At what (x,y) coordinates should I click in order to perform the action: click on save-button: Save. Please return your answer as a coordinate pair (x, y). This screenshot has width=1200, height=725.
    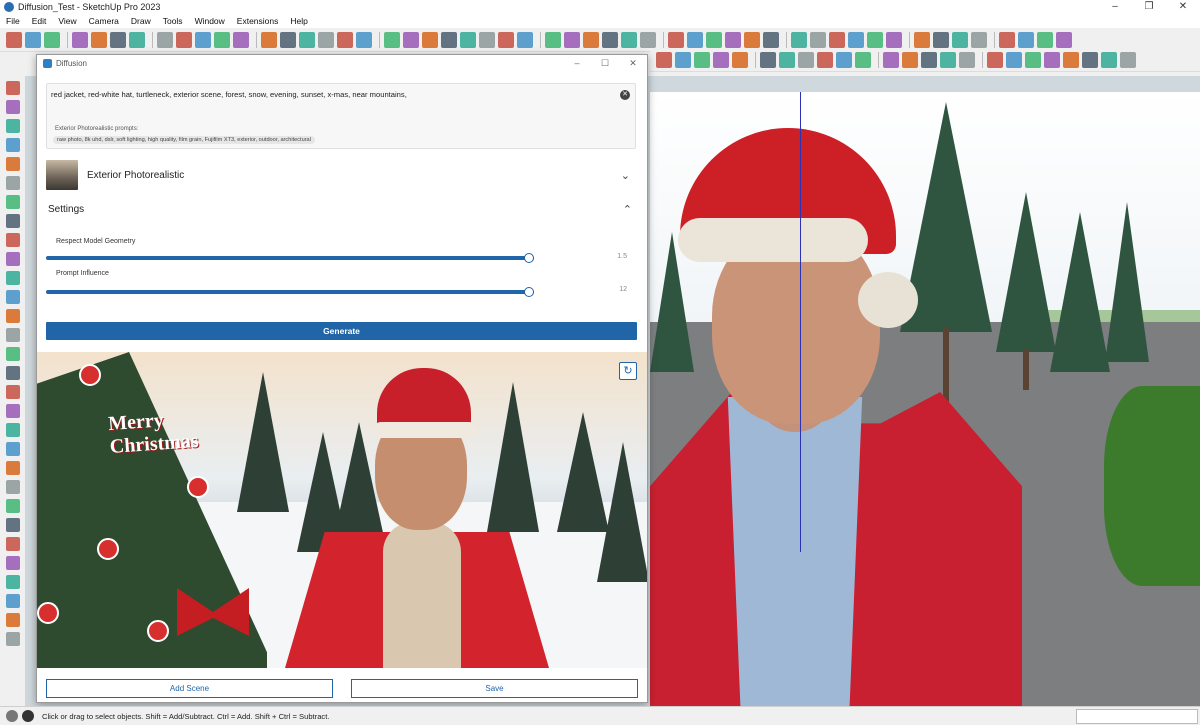
    Looking at the image, I should click on (494, 688).